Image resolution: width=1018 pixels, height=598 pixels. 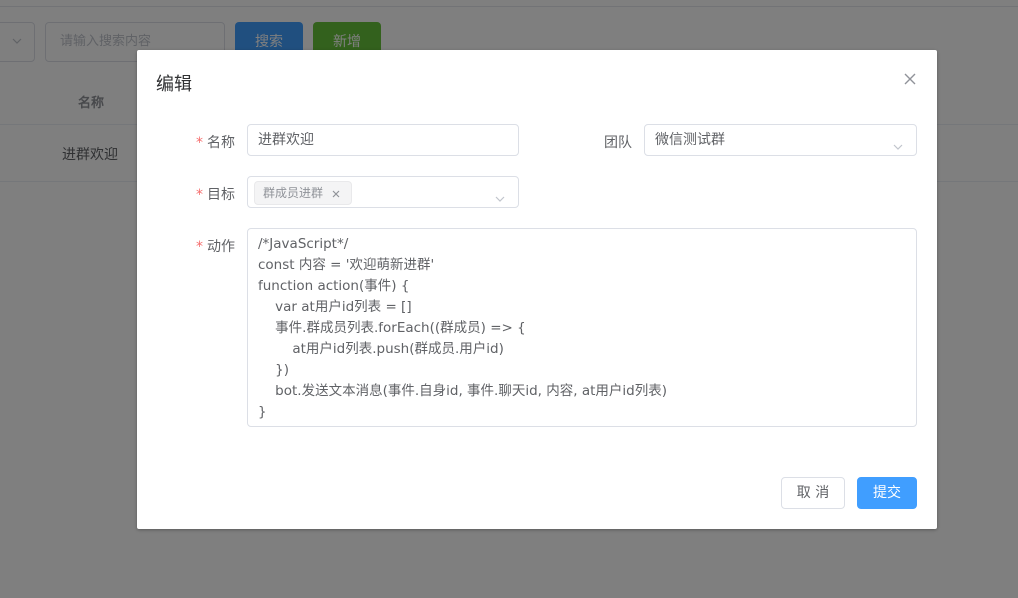 What do you see at coordinates (262, 412) in the screenshot?
I see `code-line: }` at bounding box center [262, 412].